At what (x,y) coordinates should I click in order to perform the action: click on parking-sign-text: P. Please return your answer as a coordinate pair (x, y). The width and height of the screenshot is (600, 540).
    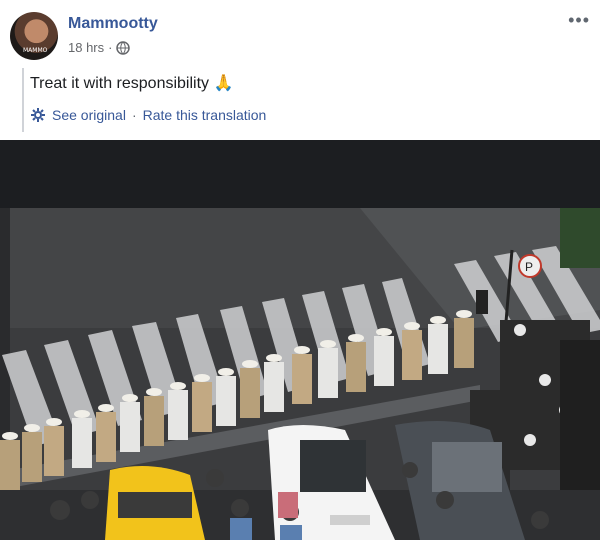
    Looking at the image, I should click on (529, 267).